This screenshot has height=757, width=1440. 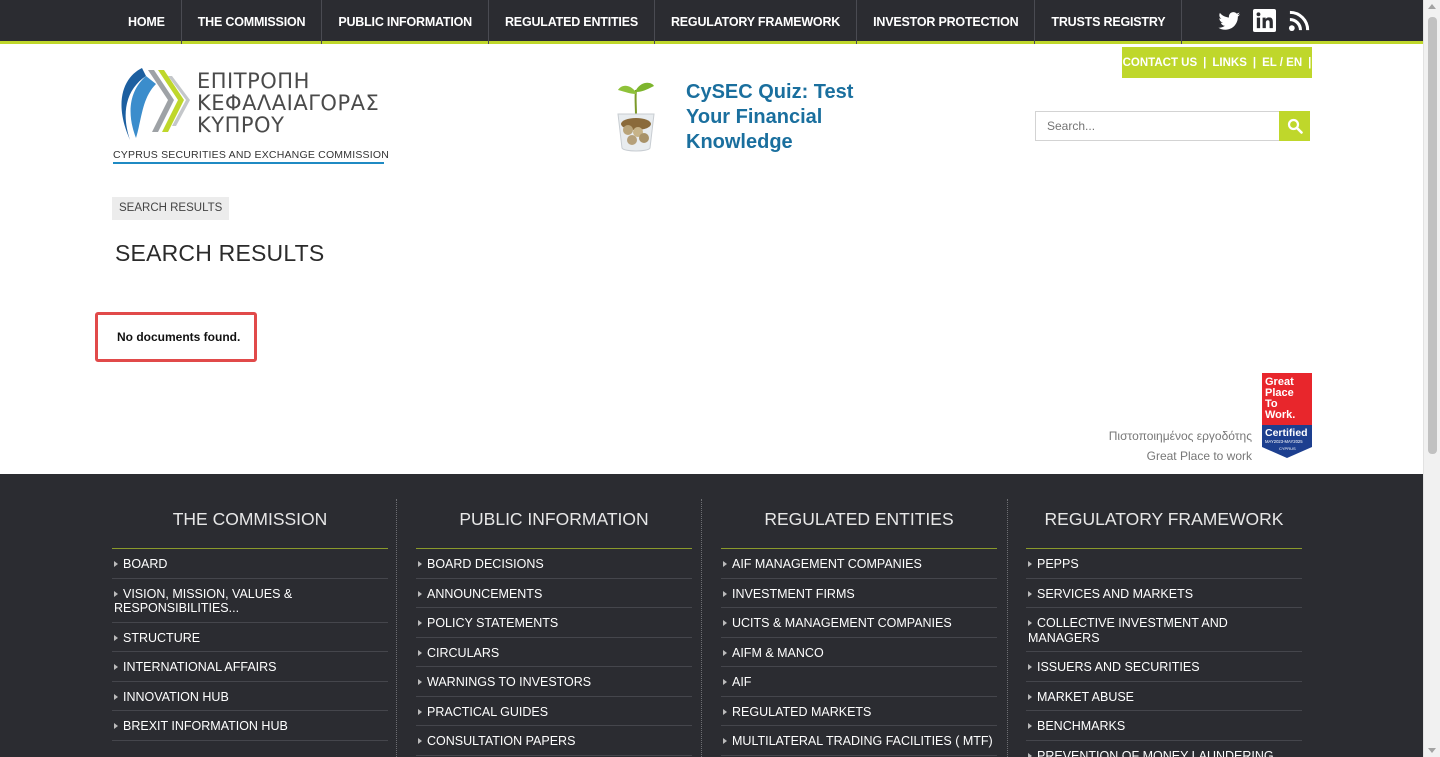 What do you see at coordinates (1432, 6) in the screenshot?
I see `scroll-up-icon` at bounding box center [1432, 6].